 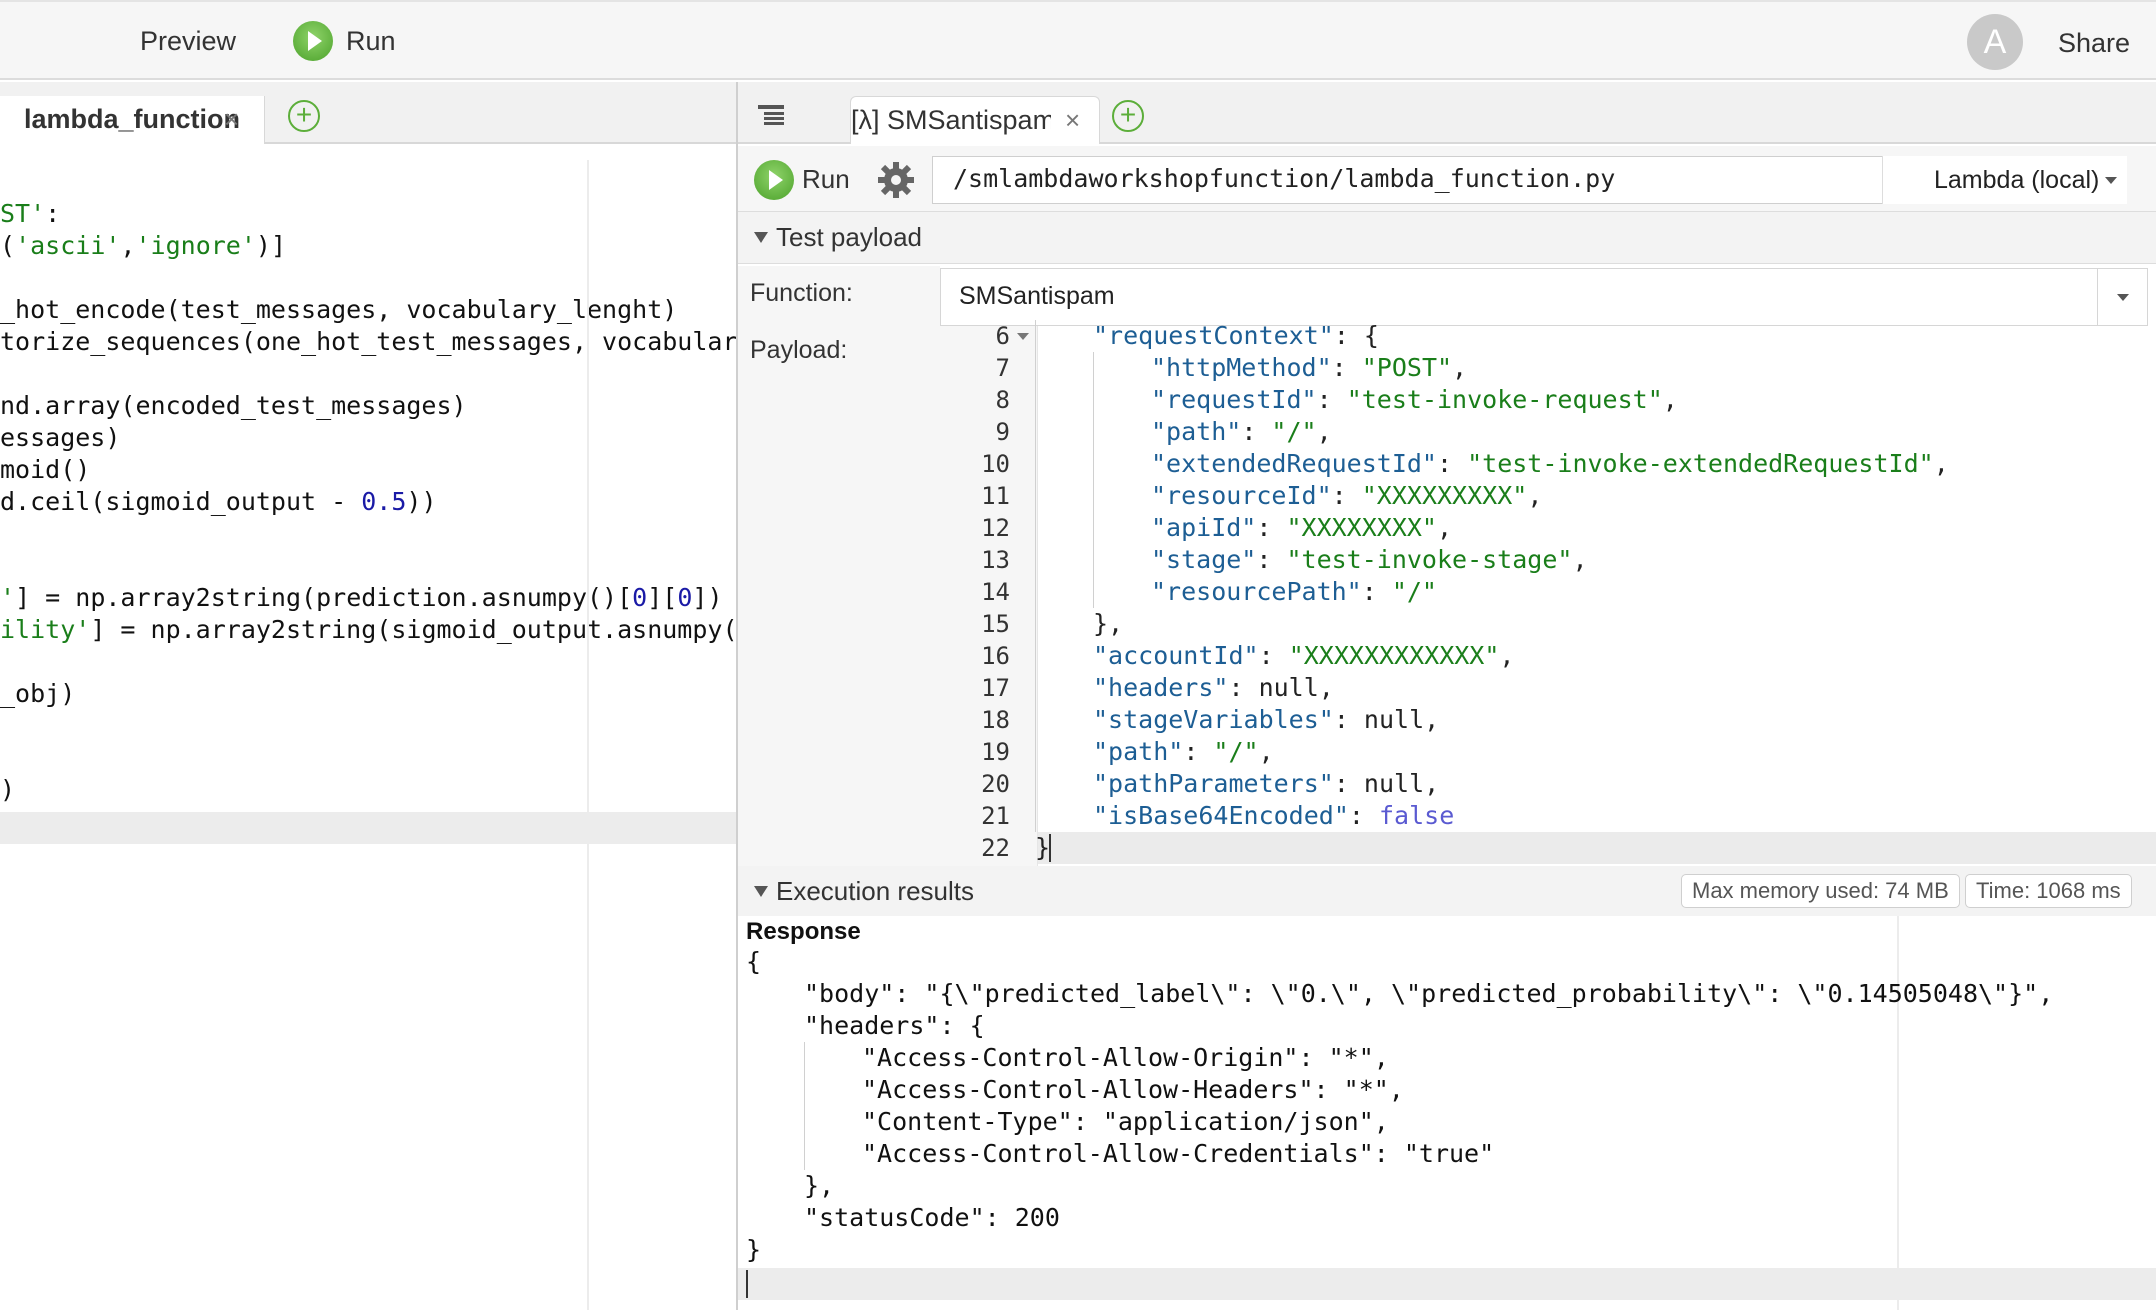 What do you see at coordinates (218, 502) in the screenshot?
I see `code-line: d.ceil(sigmoid_output - 0.5))` at bounding box center [218, 502].